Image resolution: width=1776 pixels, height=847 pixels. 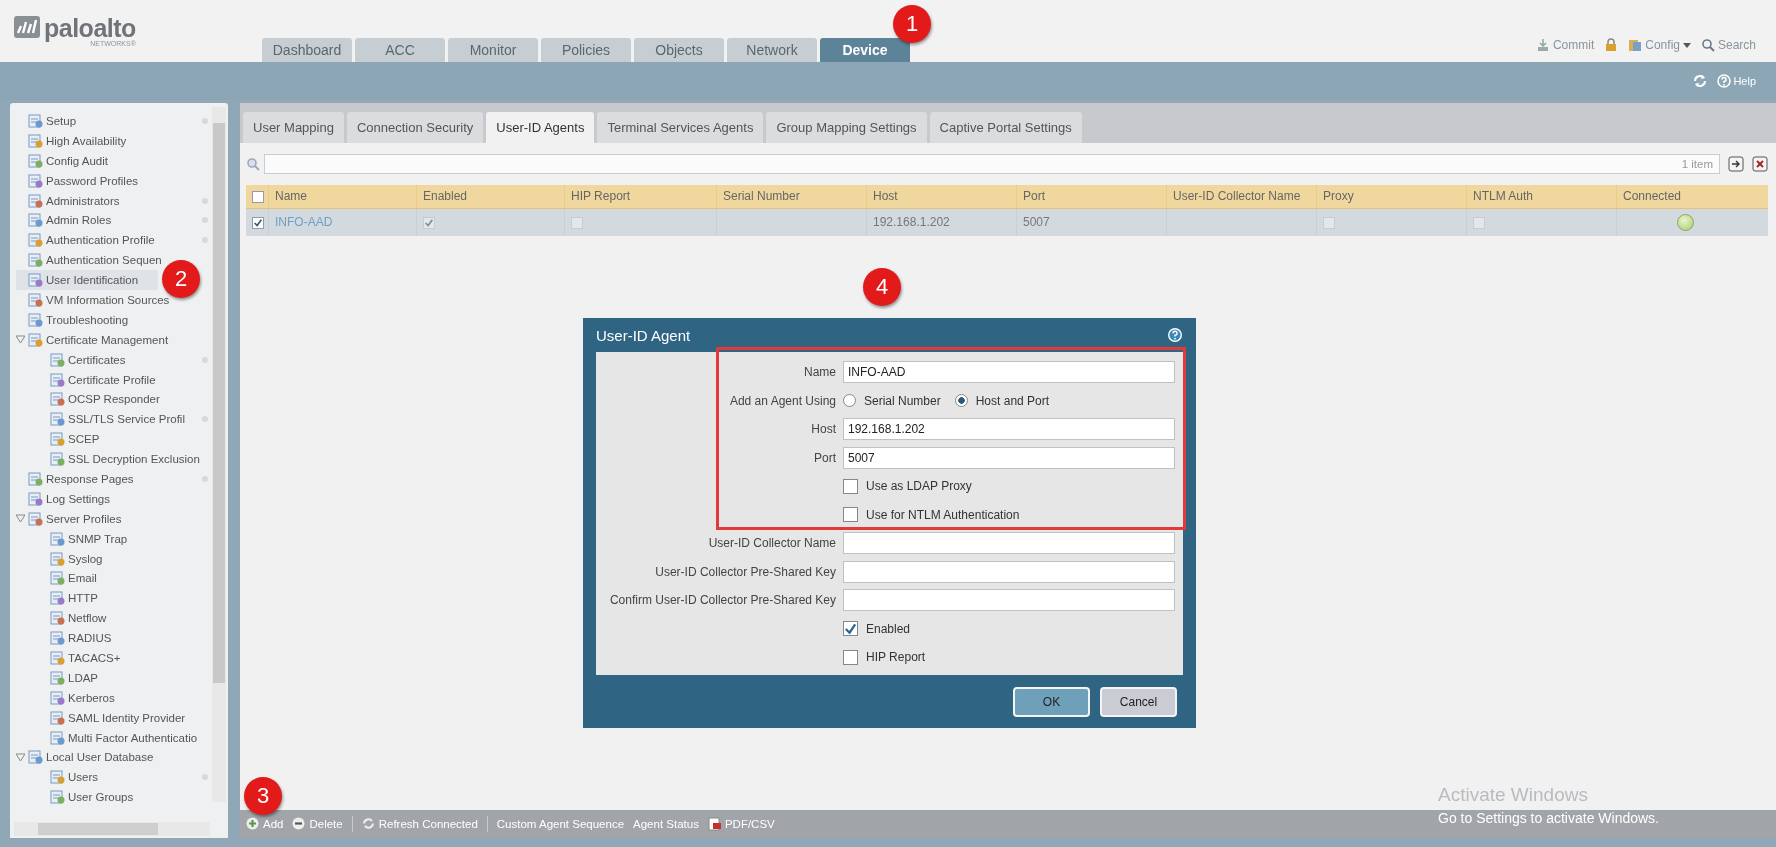 I want to click on checkbox-option: Use as LDAP Proxy, so click(x=907, y=486).